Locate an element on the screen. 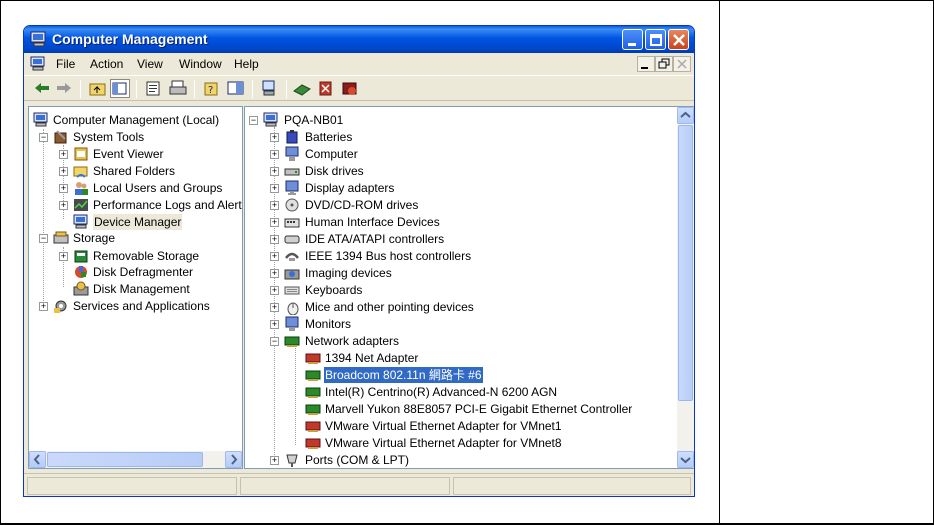  show-hide-tree-button is located at coordinates (120, 88).